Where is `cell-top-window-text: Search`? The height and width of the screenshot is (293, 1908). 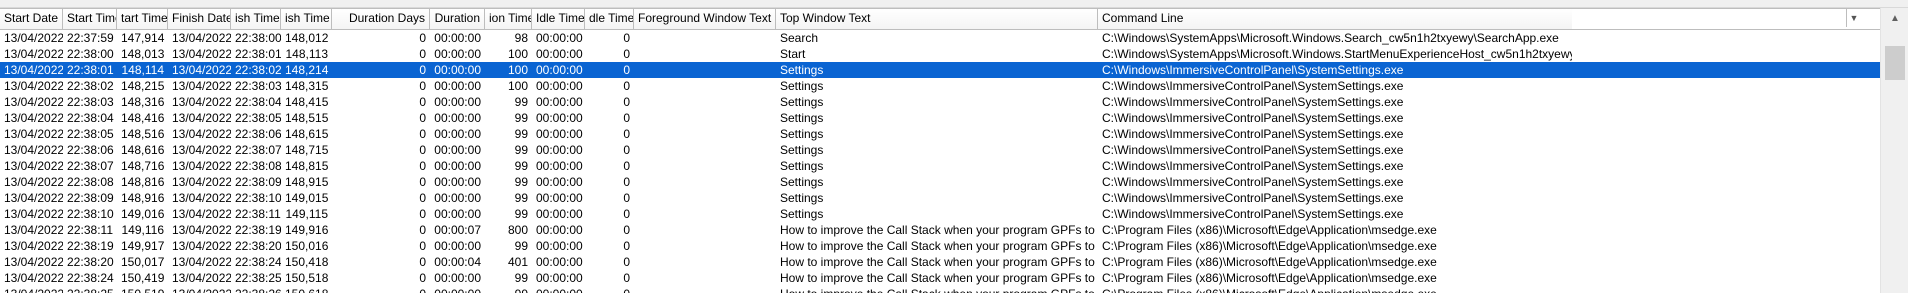 cell-top-window-text: Search is located at coordinates (799, 38).